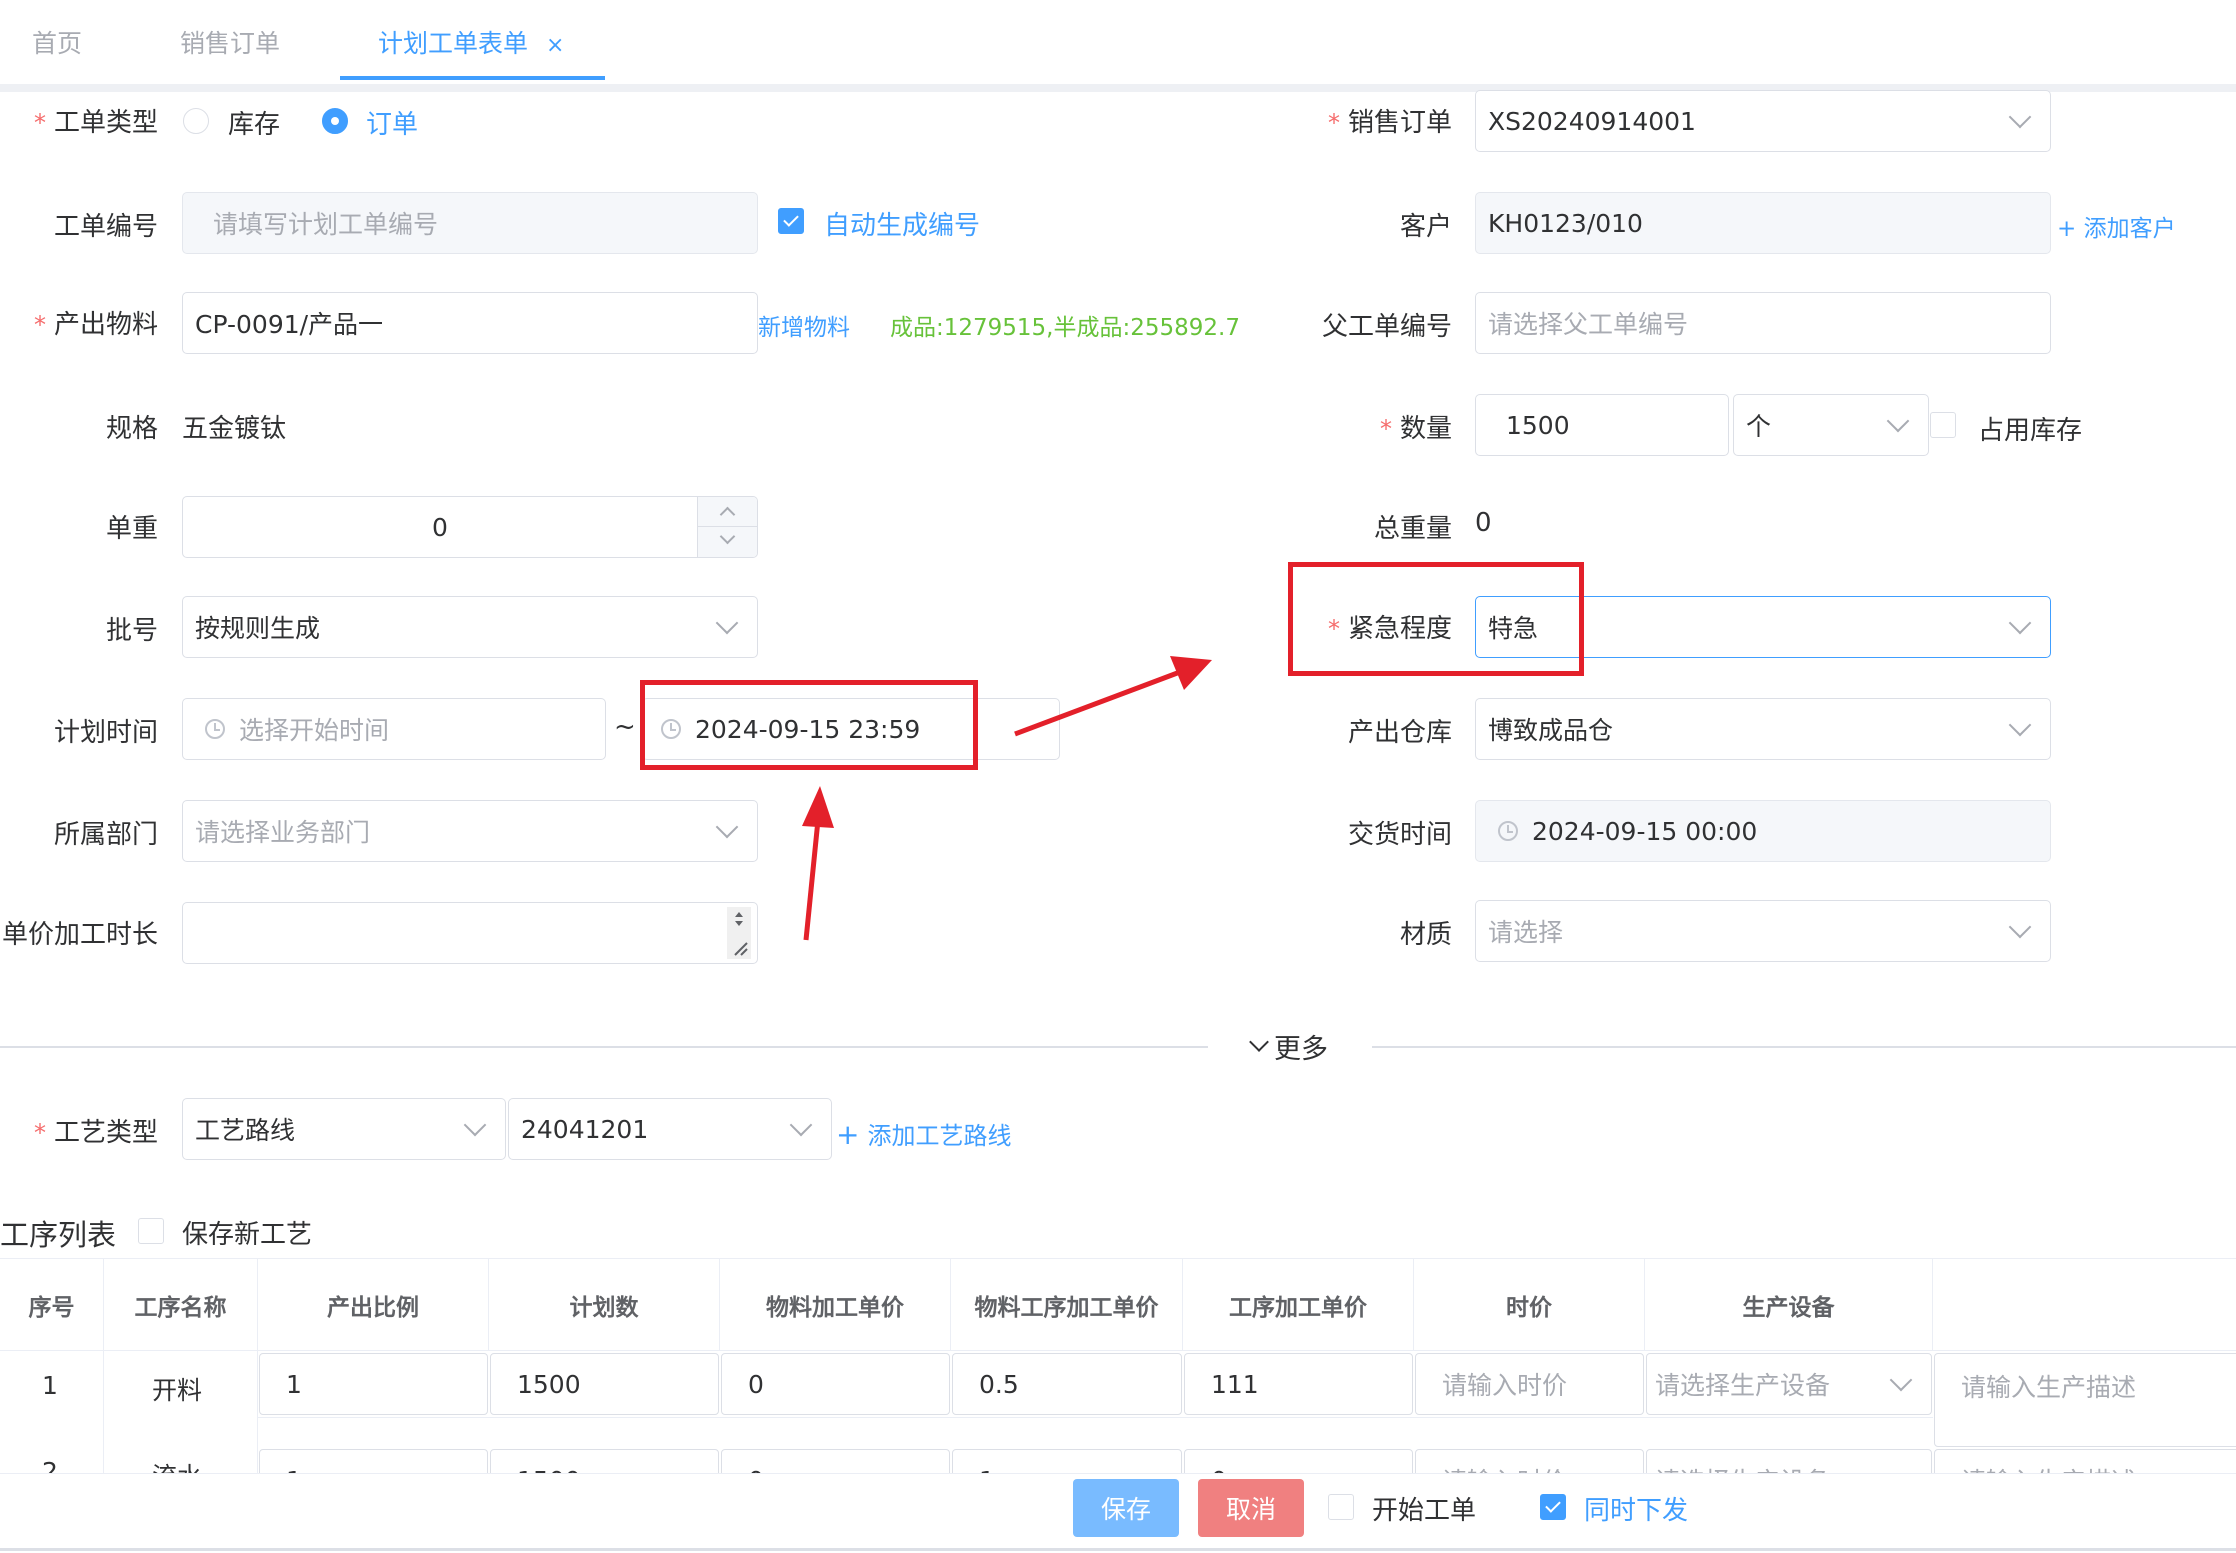 Image resolution: width=2236 pixels, height=1553 pixels. What do you see at coordinates (247, 1235) in the screenshot?
I see `save-new-process-label: 保存新工艺` at bounding box center [247, 1235].